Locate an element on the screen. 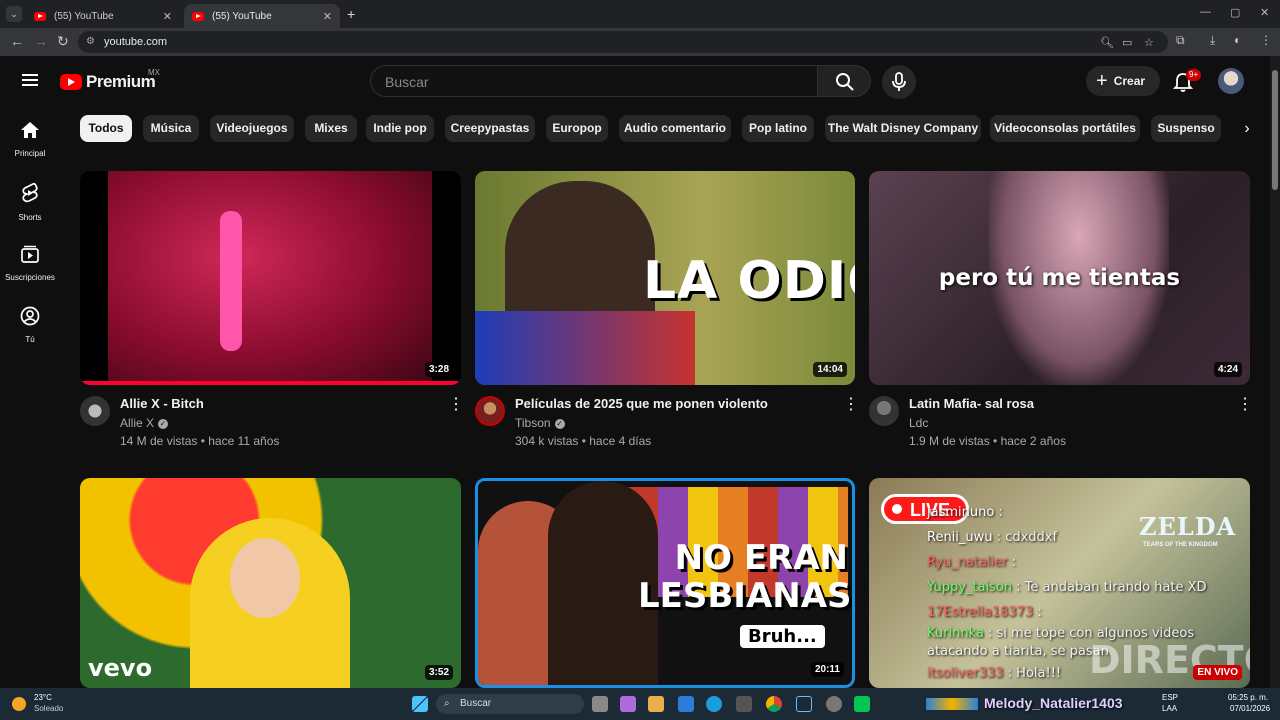 The image size is (1280, 720). chat-user: itsoliver333 is located at coordinates (965, 673).